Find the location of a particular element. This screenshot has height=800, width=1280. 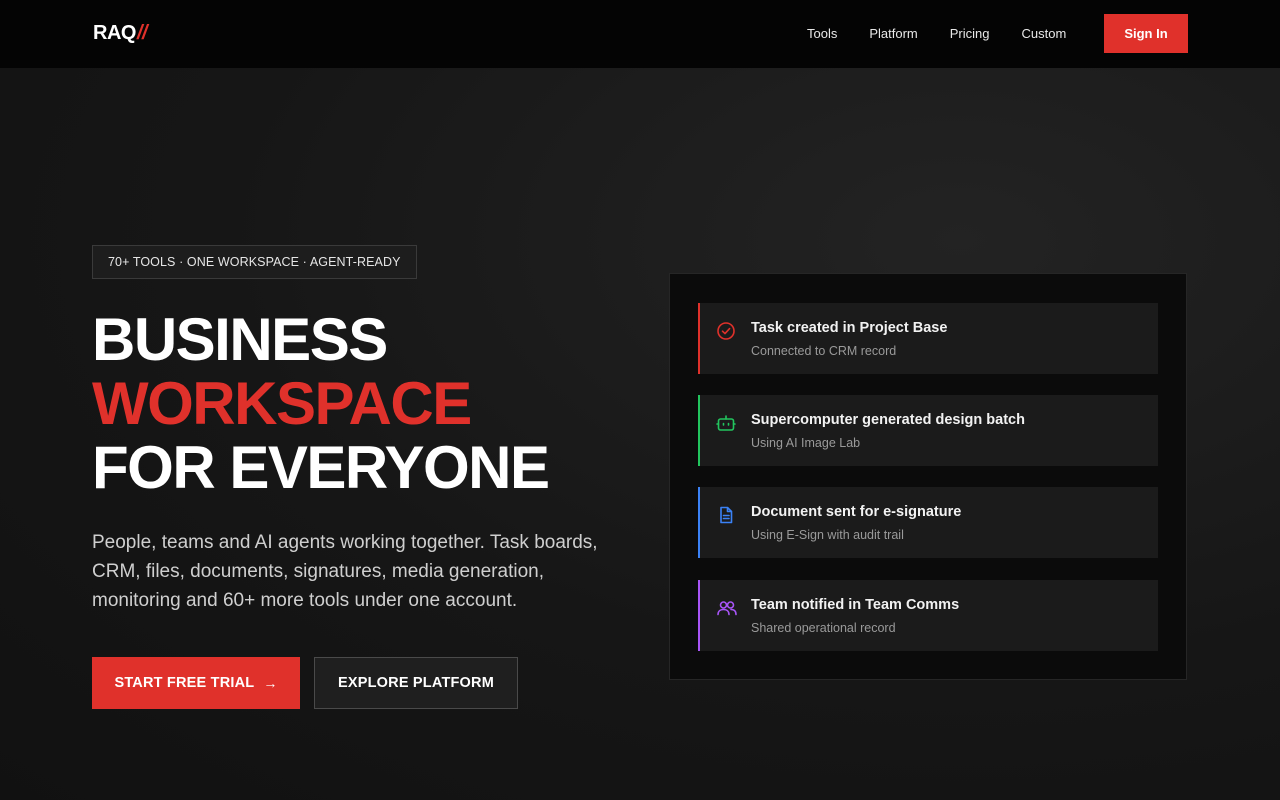

activity-subtitle: Using E-Sign with audit trail is located at coordinates (827, 535).